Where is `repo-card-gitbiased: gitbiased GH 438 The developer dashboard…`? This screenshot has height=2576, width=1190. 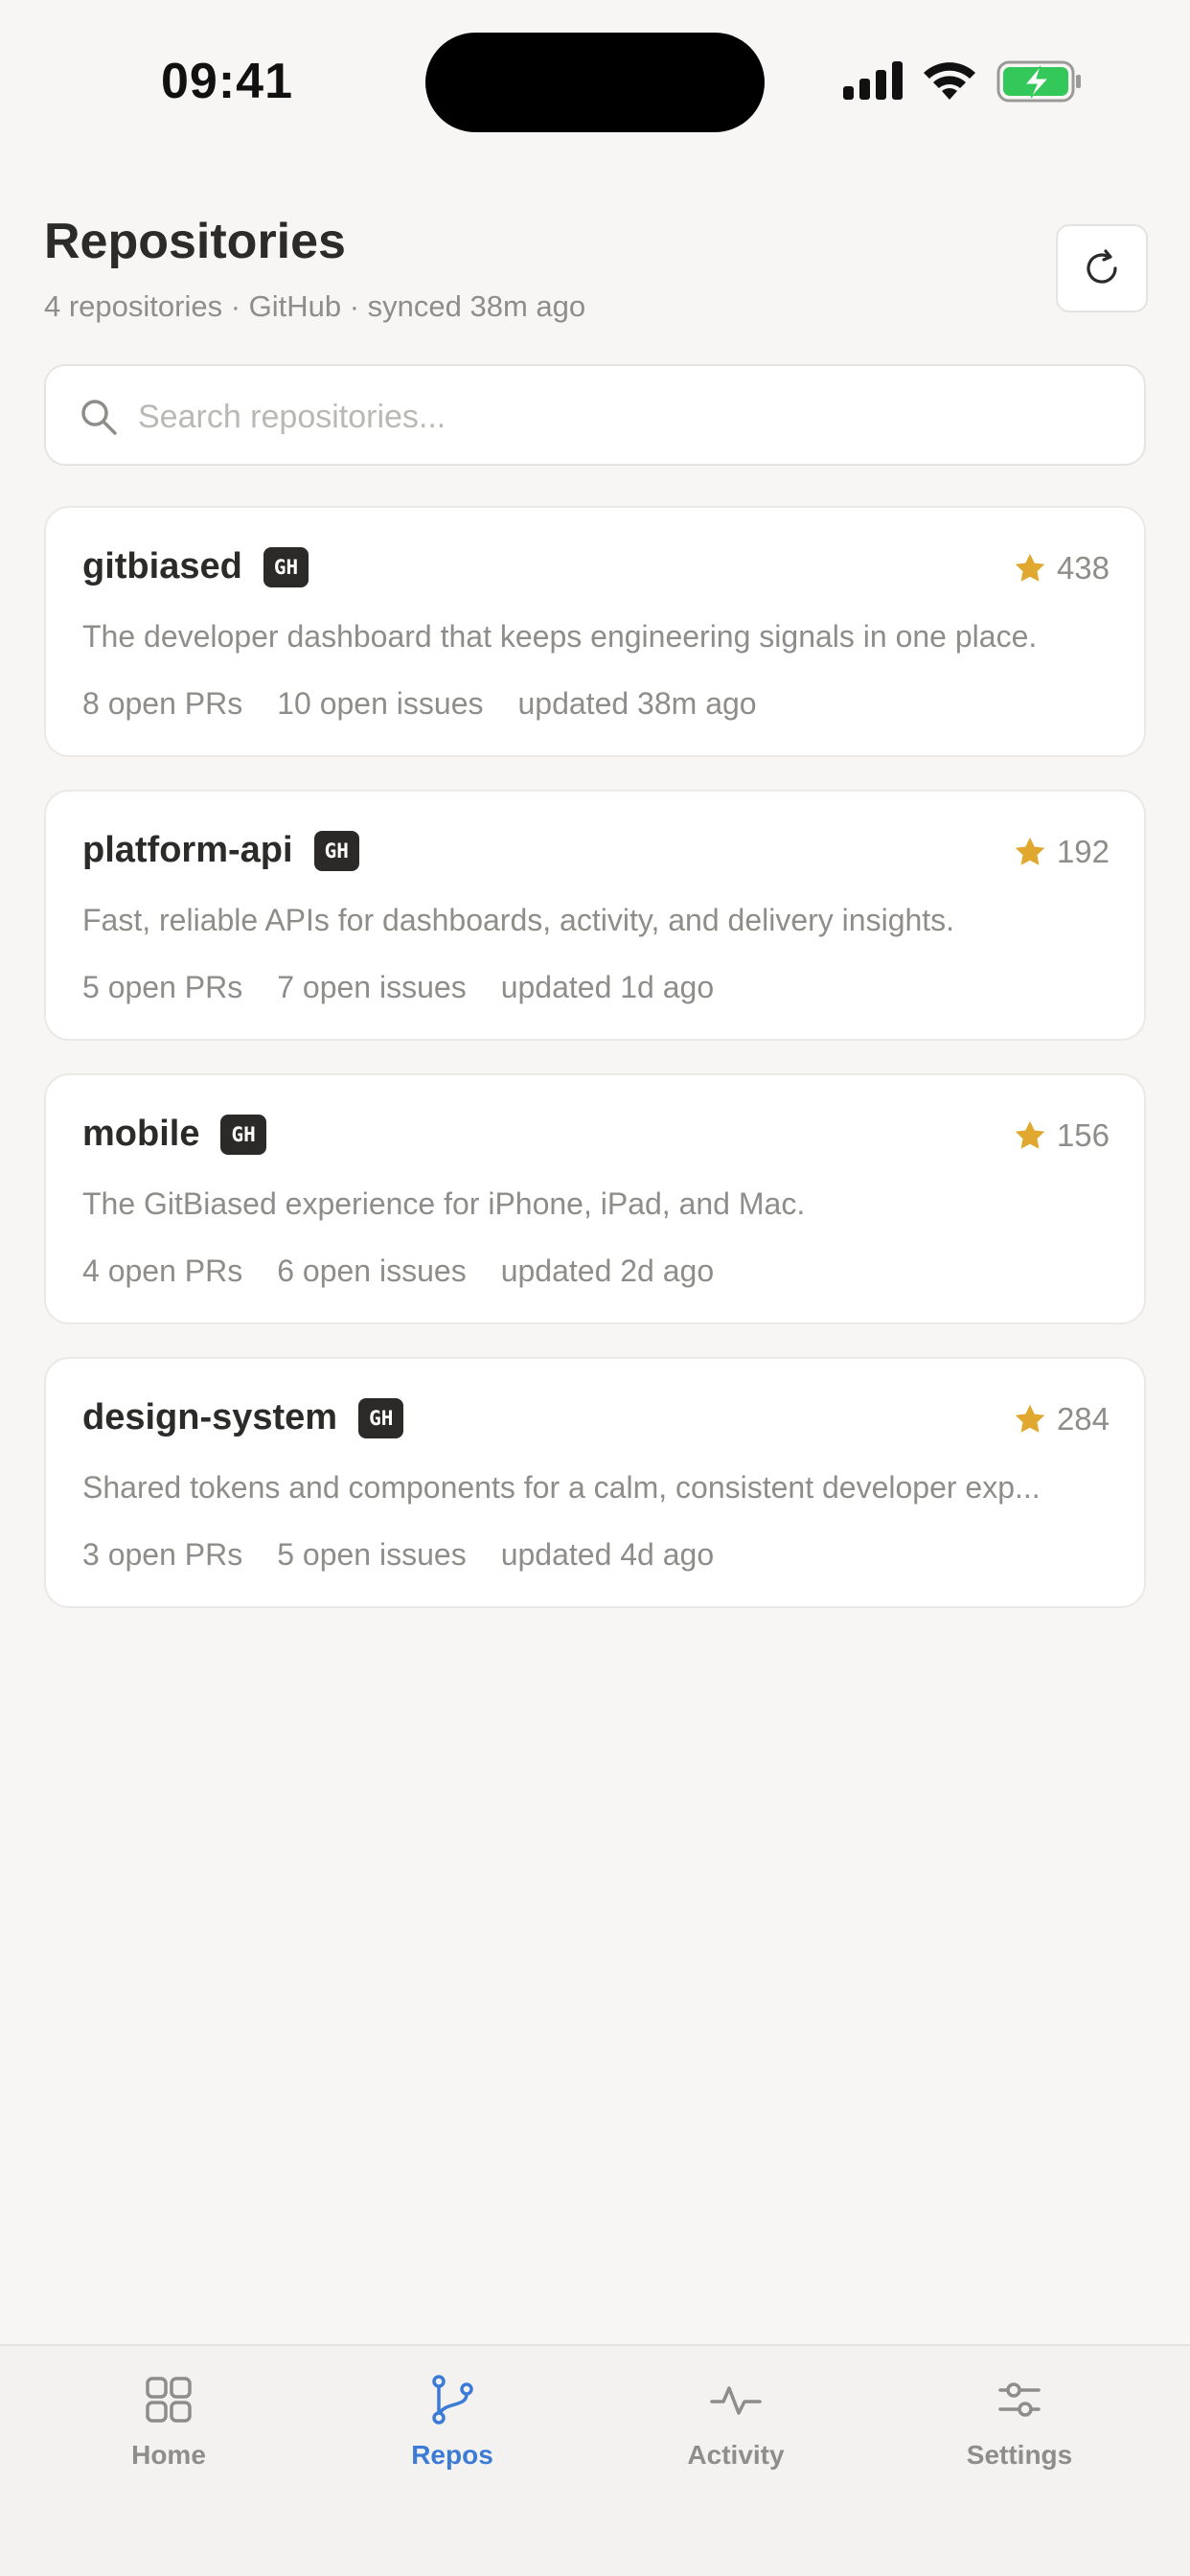
repo-card-gitbiased: gitbiased GH 438 The developer dashboard… is located at coordinates (595, 631).